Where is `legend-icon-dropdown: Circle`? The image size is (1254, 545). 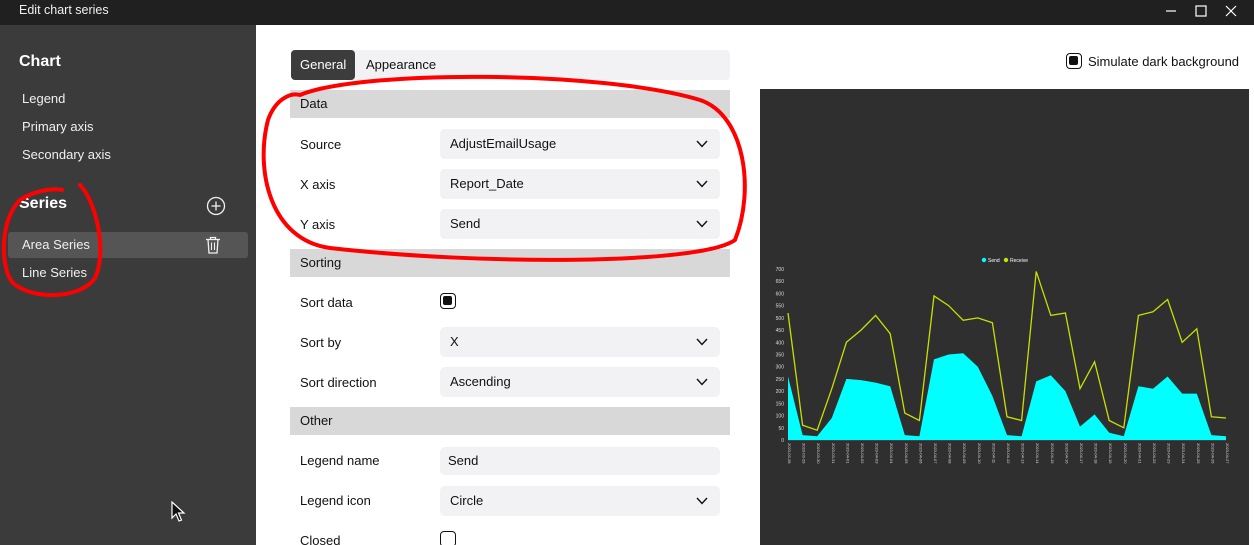
legend-icon-dropdown: Circle is located at coordinates (580, 501).